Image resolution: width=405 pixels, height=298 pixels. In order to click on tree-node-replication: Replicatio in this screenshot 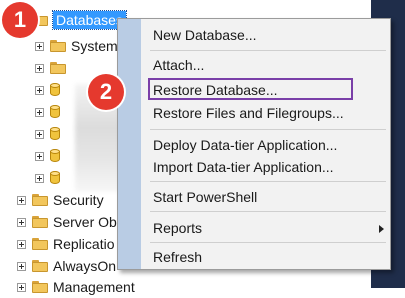, I will do `click(65, 244)`.